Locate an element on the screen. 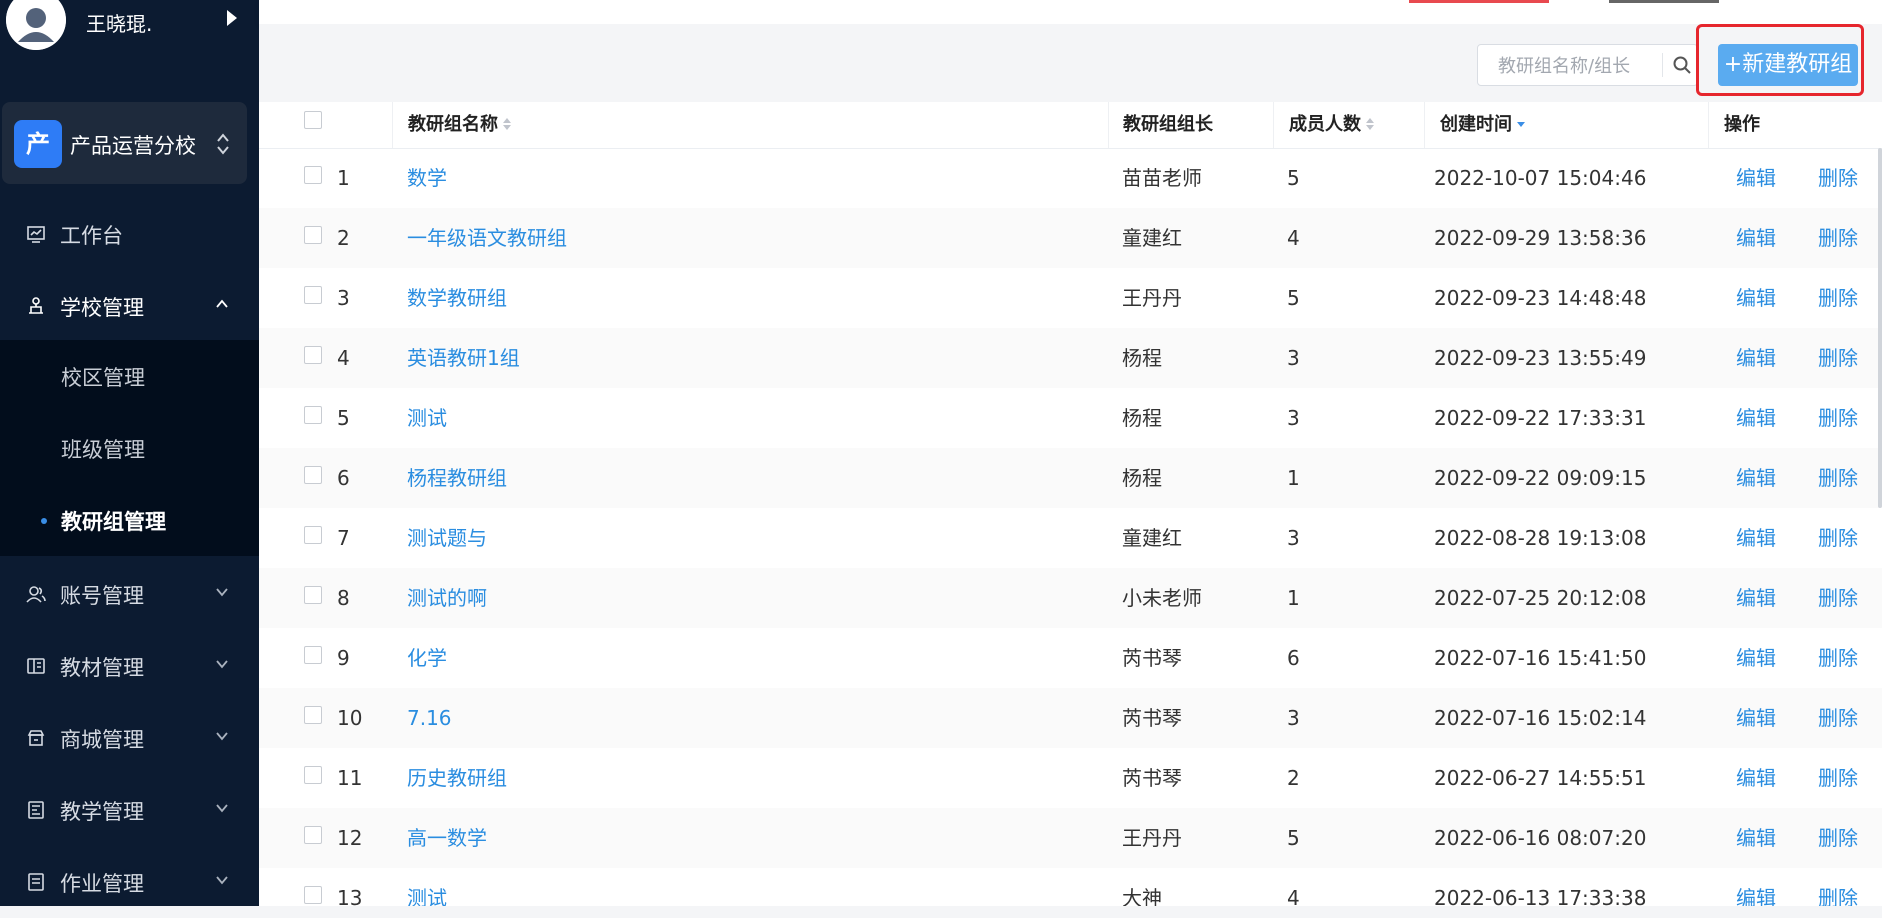 The image size is (1882, 918). sidebar-item-campus-management: 校区管理 is located at coordinates (129, 376).